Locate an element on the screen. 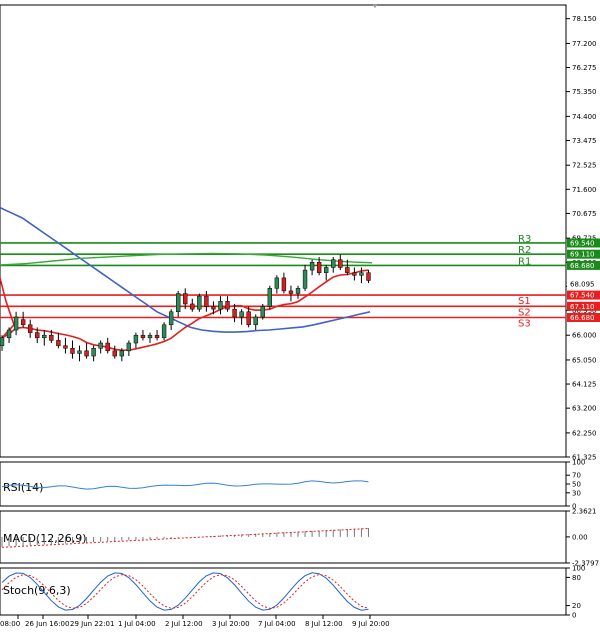  rsi-tick-label: 50 is located at coordinates (576, 485).